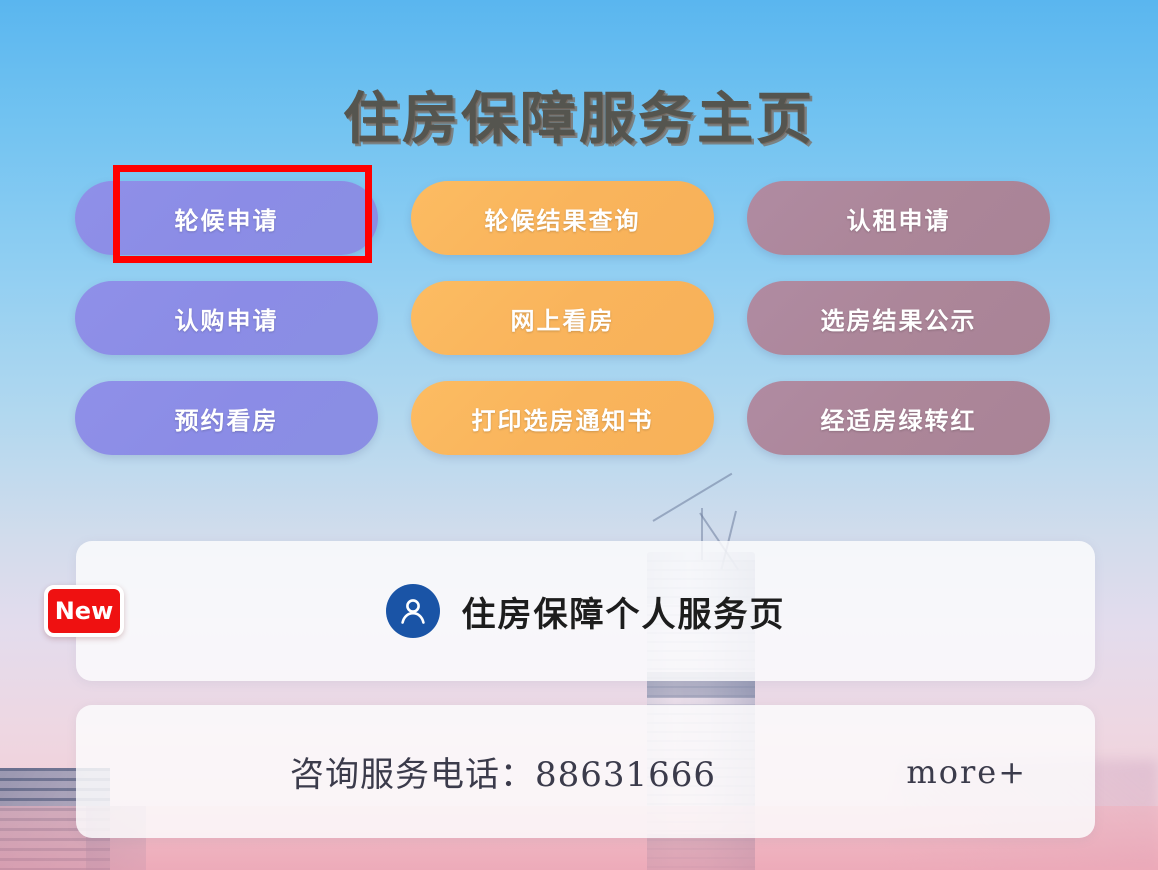 The image size is (1158, 870). What do you see at coordinates (226, 218) in the screenshot?
I see `service-button-lunhou-shenqing: 轮候申请` at bounding box center [226, 218].